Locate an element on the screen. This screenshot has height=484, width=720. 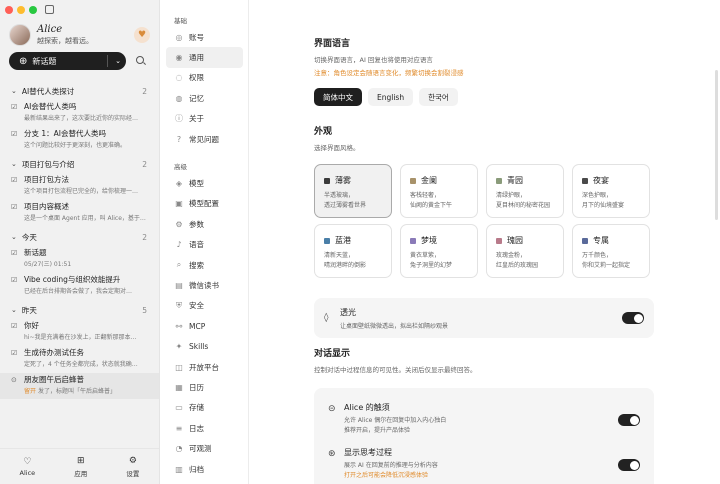
nav-item-label: 模型 is located at coordinates (196, 184).